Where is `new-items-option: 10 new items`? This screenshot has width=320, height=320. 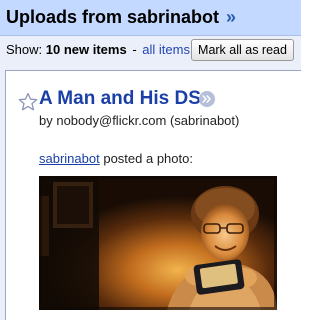
new-items-option: 10 new items is located at coordinates (86, 49).